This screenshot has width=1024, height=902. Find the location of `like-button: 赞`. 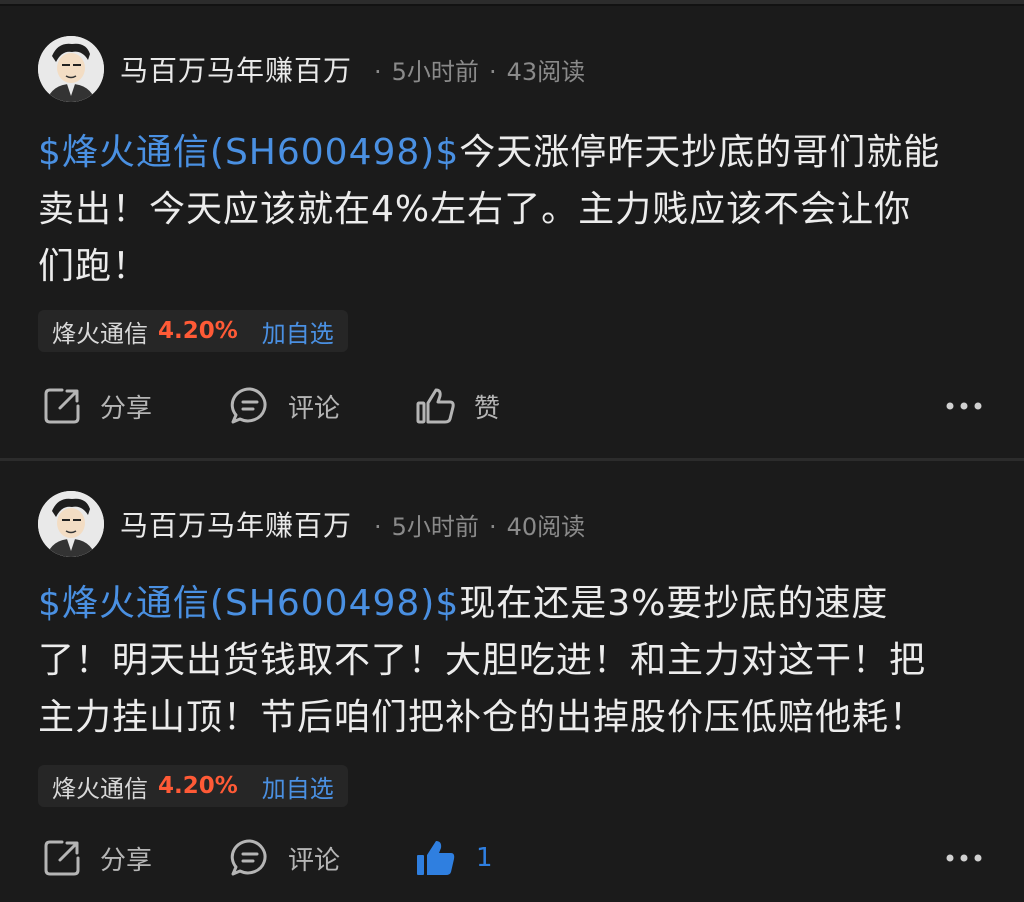

like-button: 赞 is located at coordinates (457, 406).